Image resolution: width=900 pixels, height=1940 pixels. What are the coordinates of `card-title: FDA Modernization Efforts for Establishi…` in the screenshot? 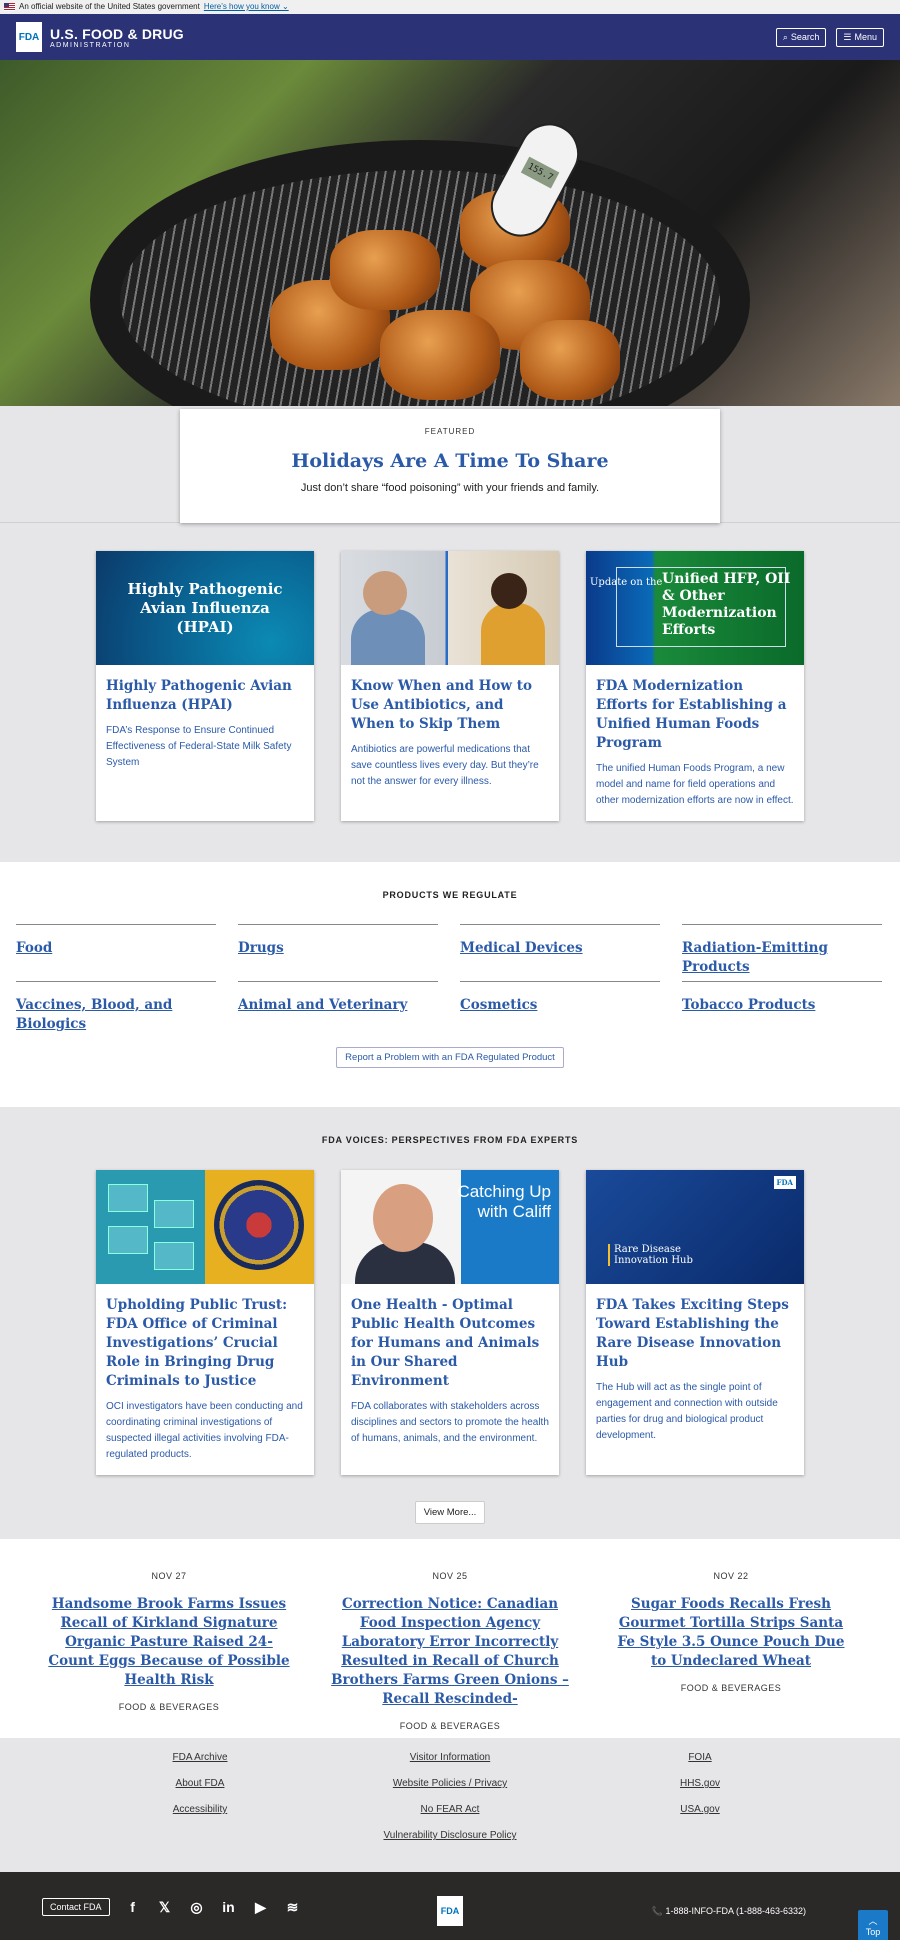 It's located at (695, 715).